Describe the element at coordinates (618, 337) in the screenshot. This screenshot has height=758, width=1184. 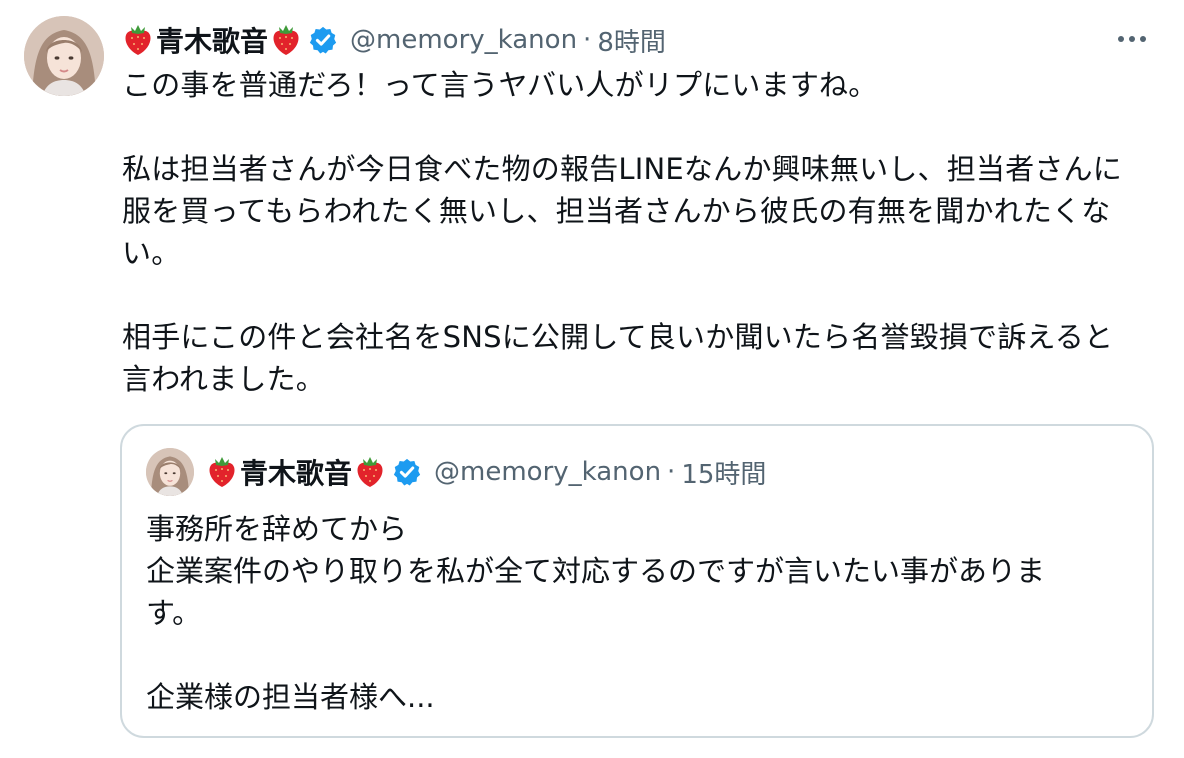
I see `tweet-line: 相手にこの件と会社名をSNSに公開して良いか聞いたら名誉毀損で訴えると` at that location.